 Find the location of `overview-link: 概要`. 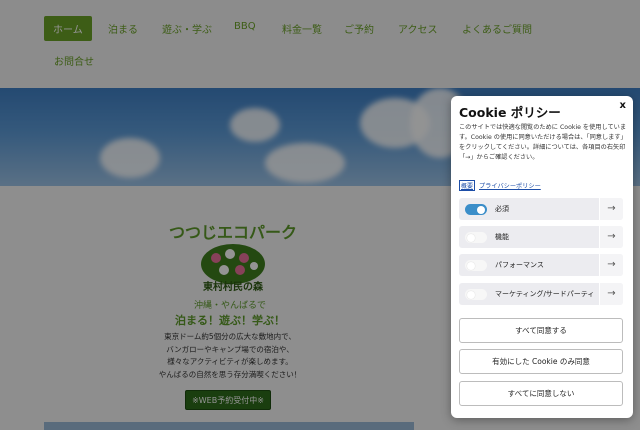

overview-link: 概要 is located at coordinates (467, 185).